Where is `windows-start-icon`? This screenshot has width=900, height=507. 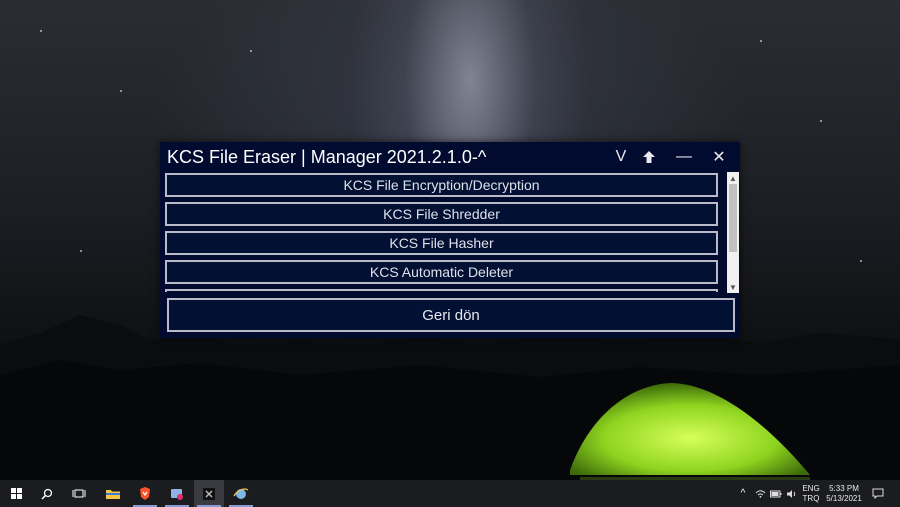 windows-start-icon is located at coordinates (17, 493).